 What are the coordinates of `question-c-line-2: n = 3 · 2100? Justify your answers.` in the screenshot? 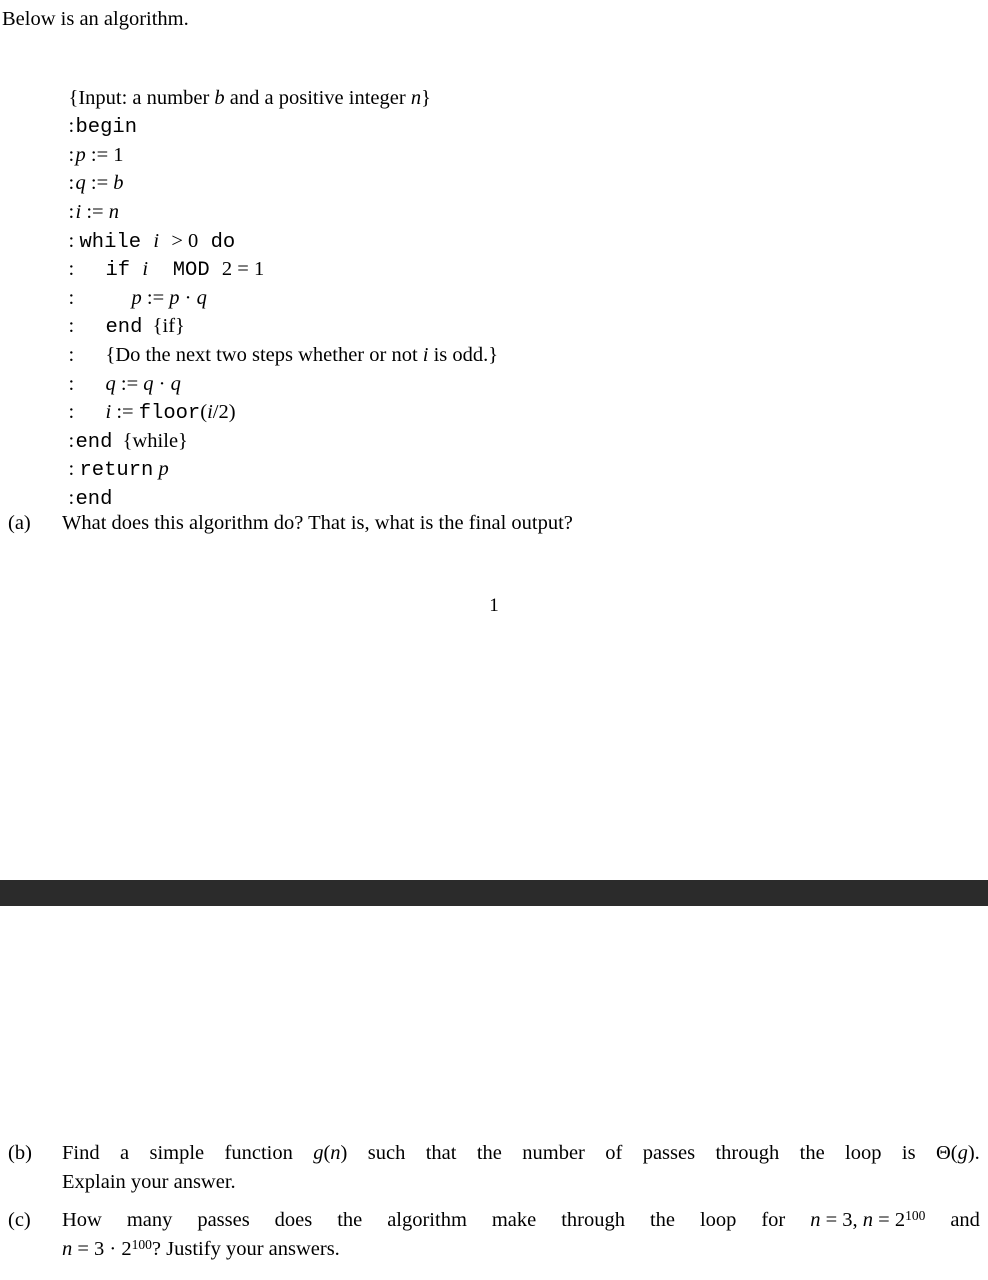 It's located at (201, 1248).